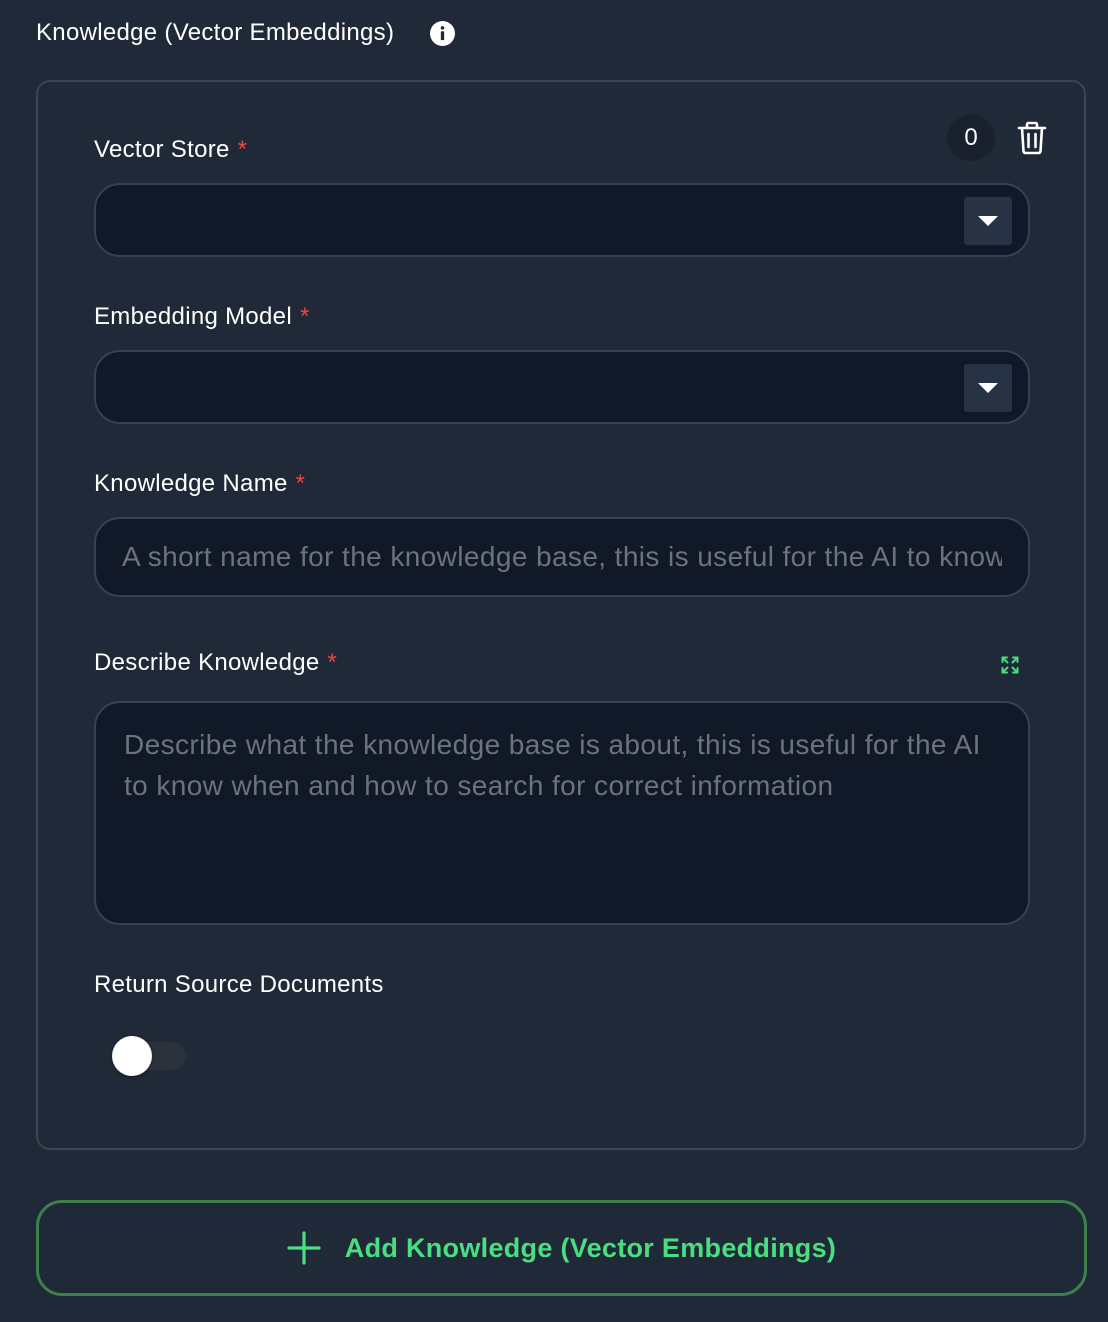  I want to click on expand-icon, so click(1010, 665).